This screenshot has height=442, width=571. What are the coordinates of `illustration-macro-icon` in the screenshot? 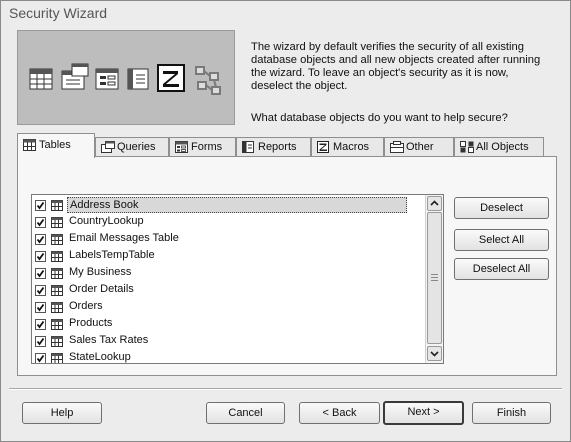 It's located at (171, 78).